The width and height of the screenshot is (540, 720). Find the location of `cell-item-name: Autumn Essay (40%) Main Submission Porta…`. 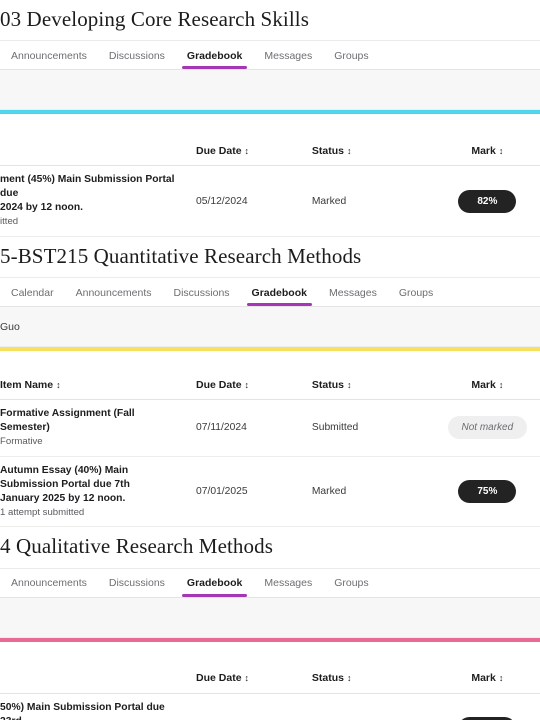

cell-item-name: Autumn Essay (40%) Main Submission Porta… is located at coordinates (98, 492).